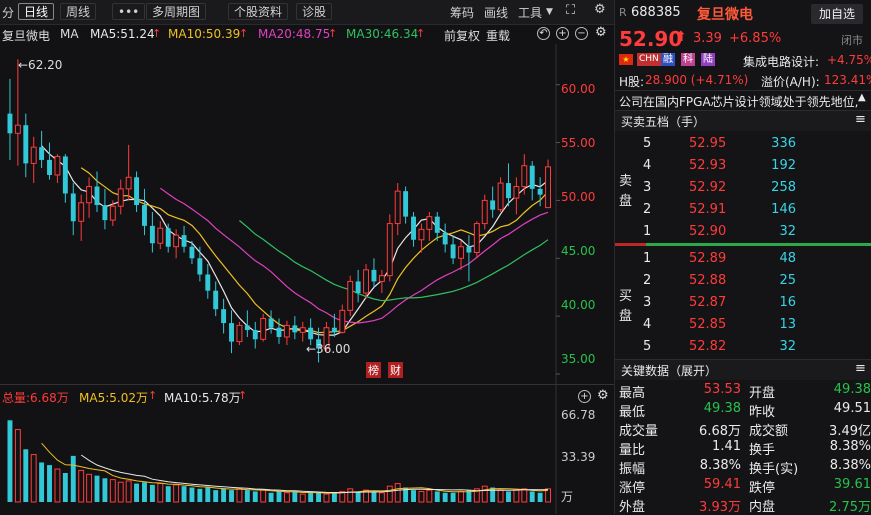 The width and height of the screenshot is (871, 515). What do you see at coordinates (743, 370) in the screenshot?
I see `keydata-header: 关键数据（展开） ≡` at bounding box center [743, 370].